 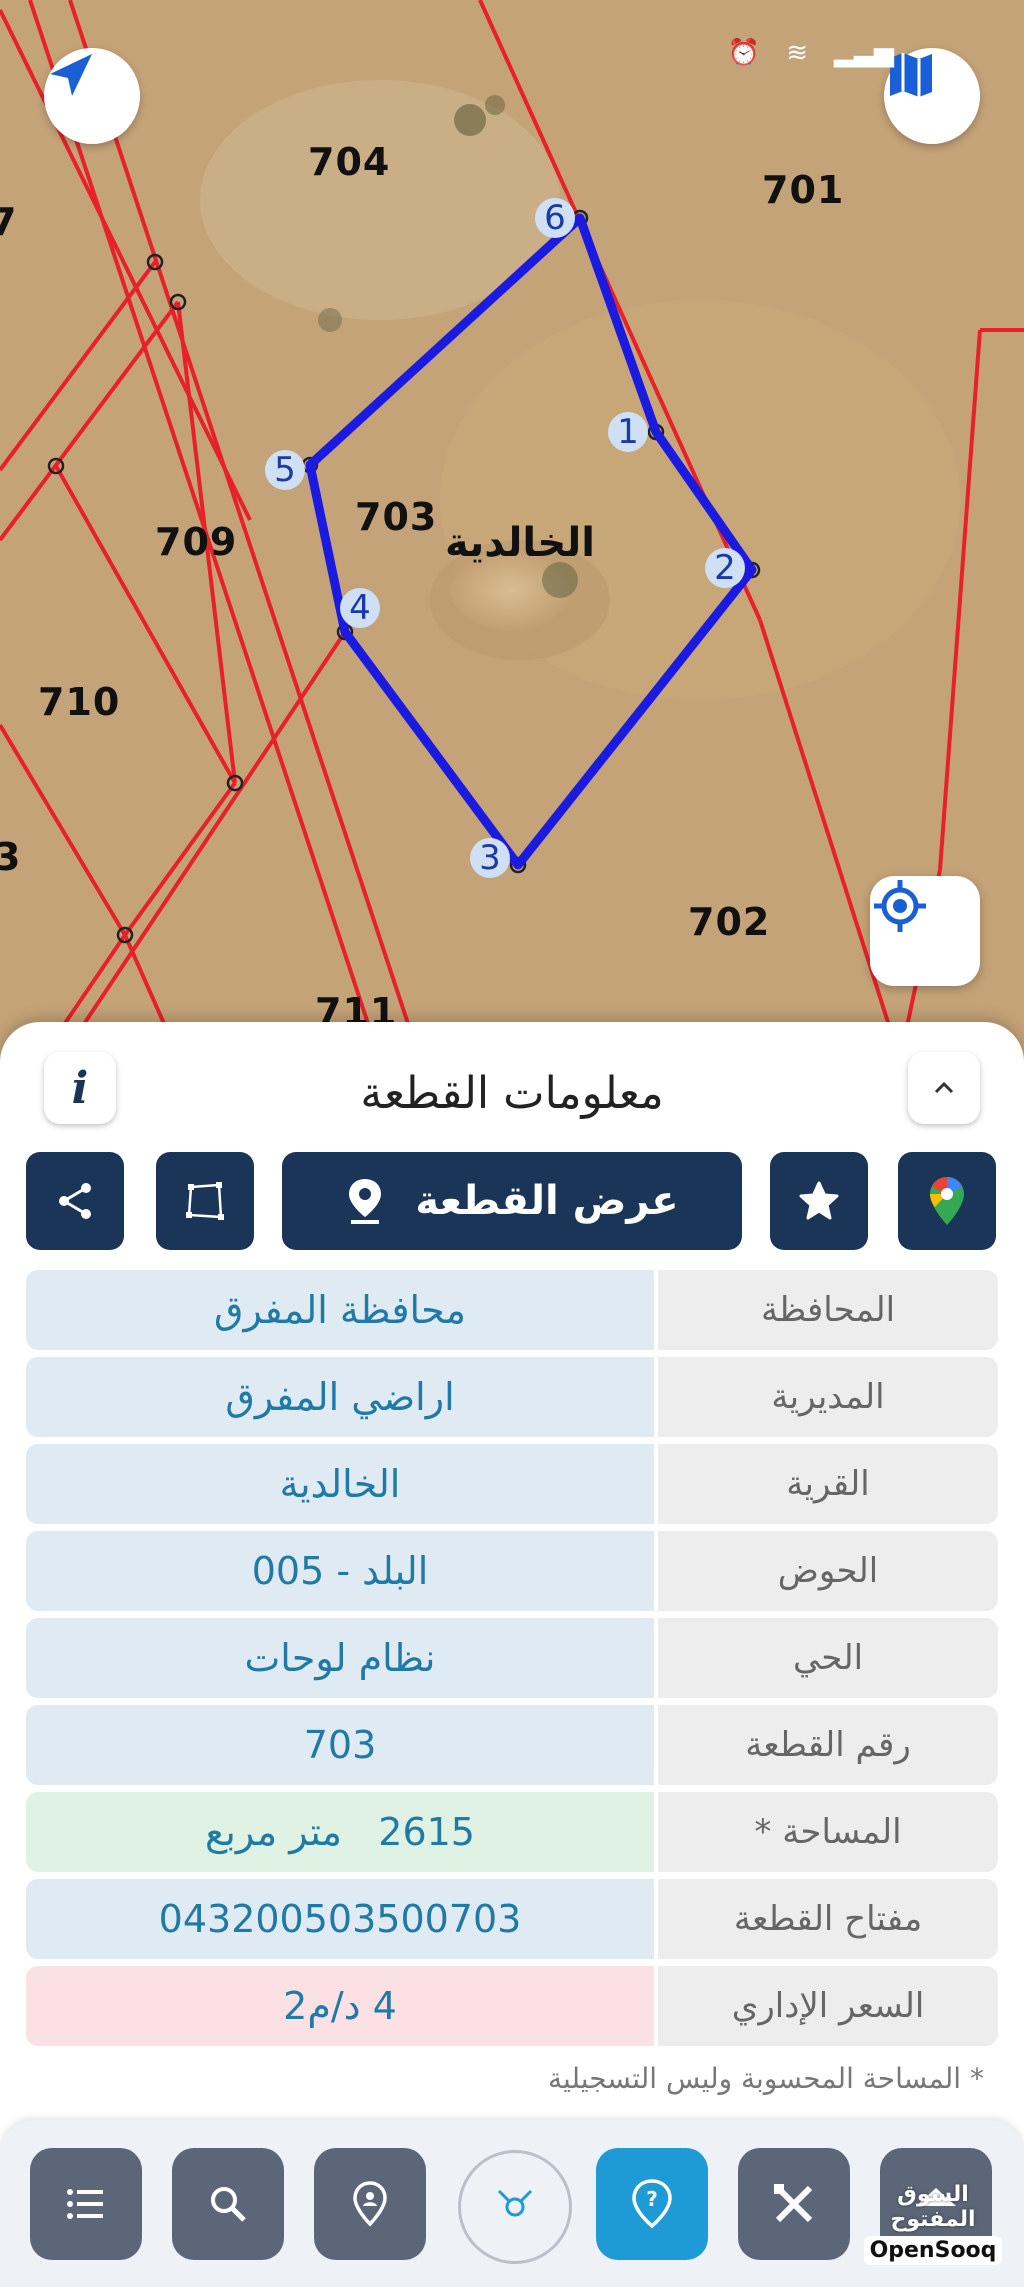 I want to click on share-icon, so click(x=75, y=1201).